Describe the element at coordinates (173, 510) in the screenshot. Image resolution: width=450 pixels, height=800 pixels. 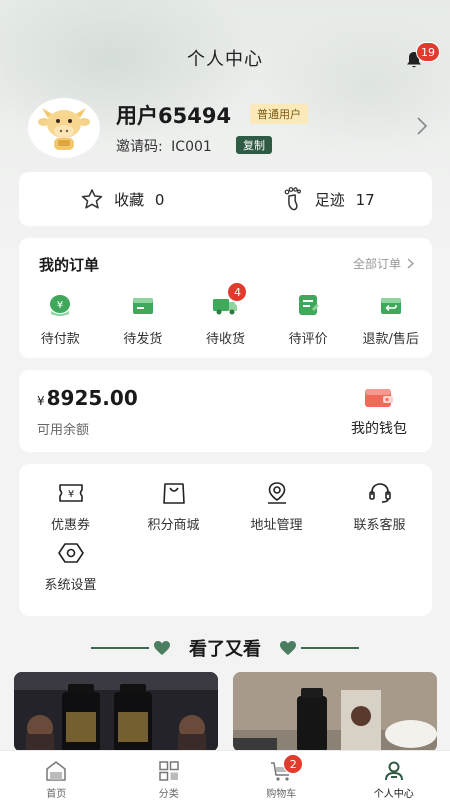
I see `tool-points-mall: 积分商城` at that location.